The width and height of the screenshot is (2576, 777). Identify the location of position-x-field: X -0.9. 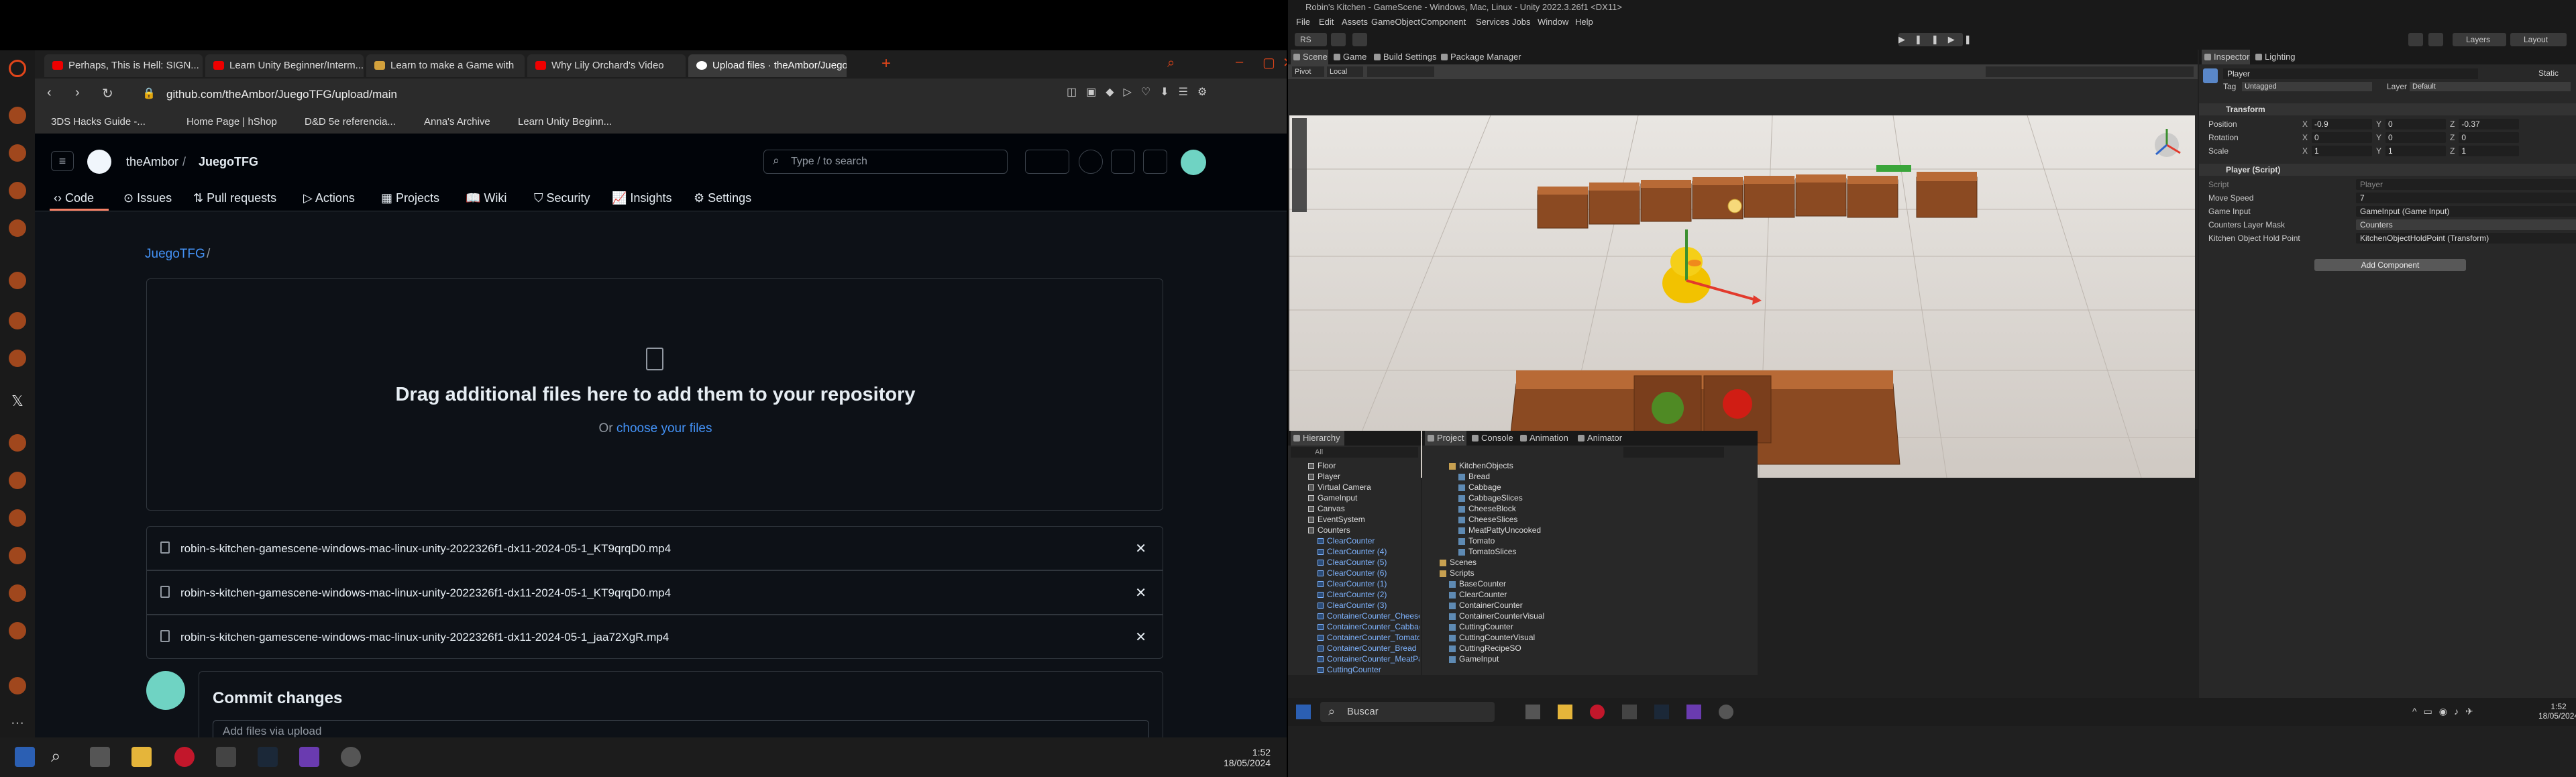
(2337, 124).